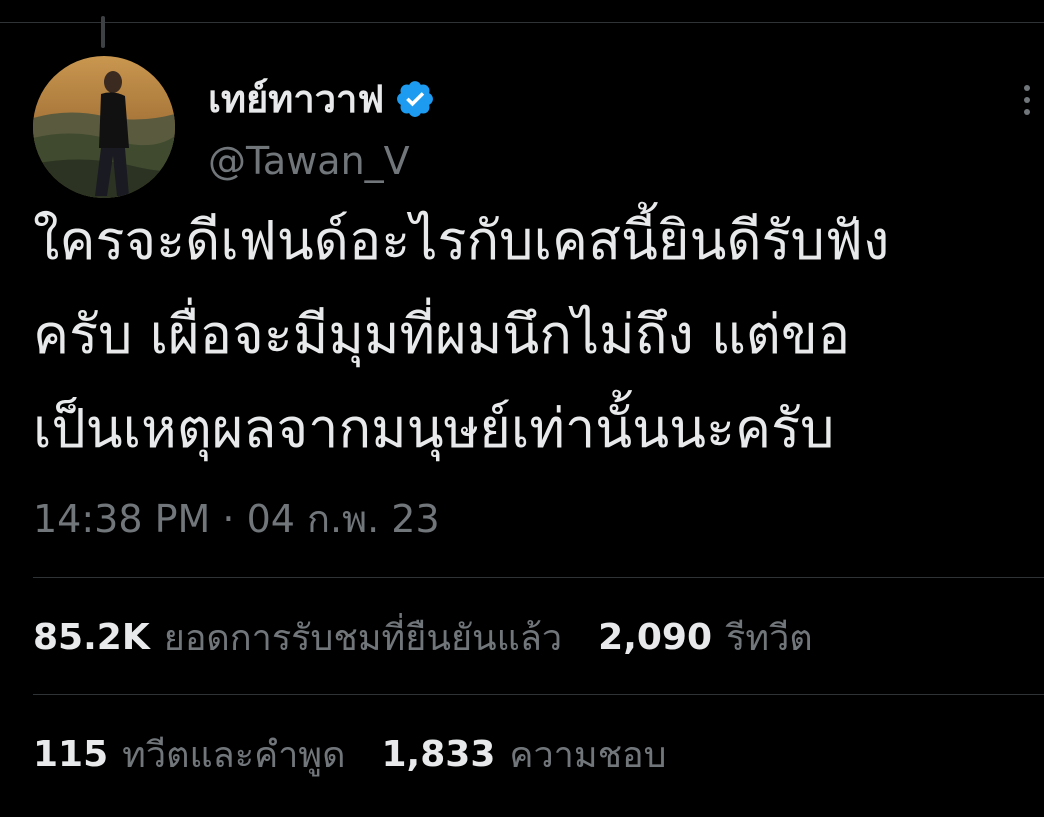 This screenshot has width=1044, height=817. What do you see at coordinates (588, 755) in the screenshot?
I see `likes-label: ความชอบ` at bounding box center [588, 755].